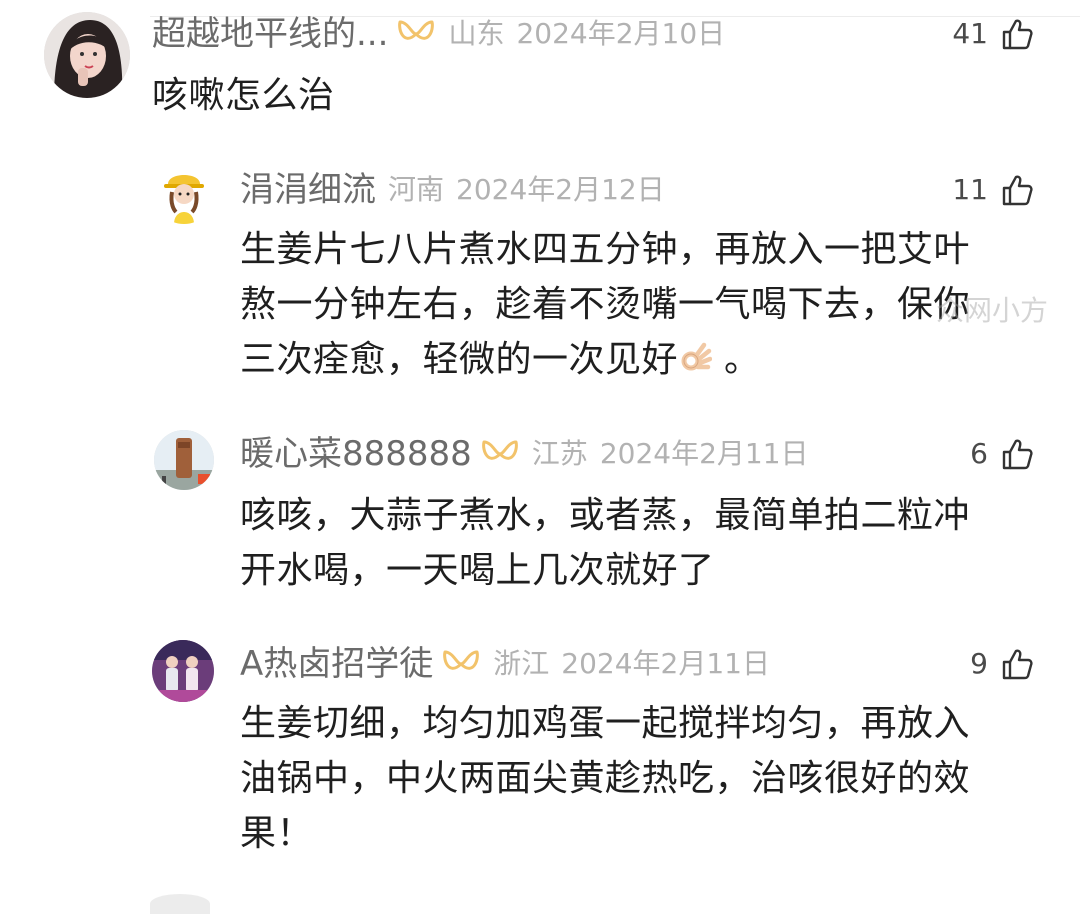  I want to click on location: 江苏, so click(559, 453).